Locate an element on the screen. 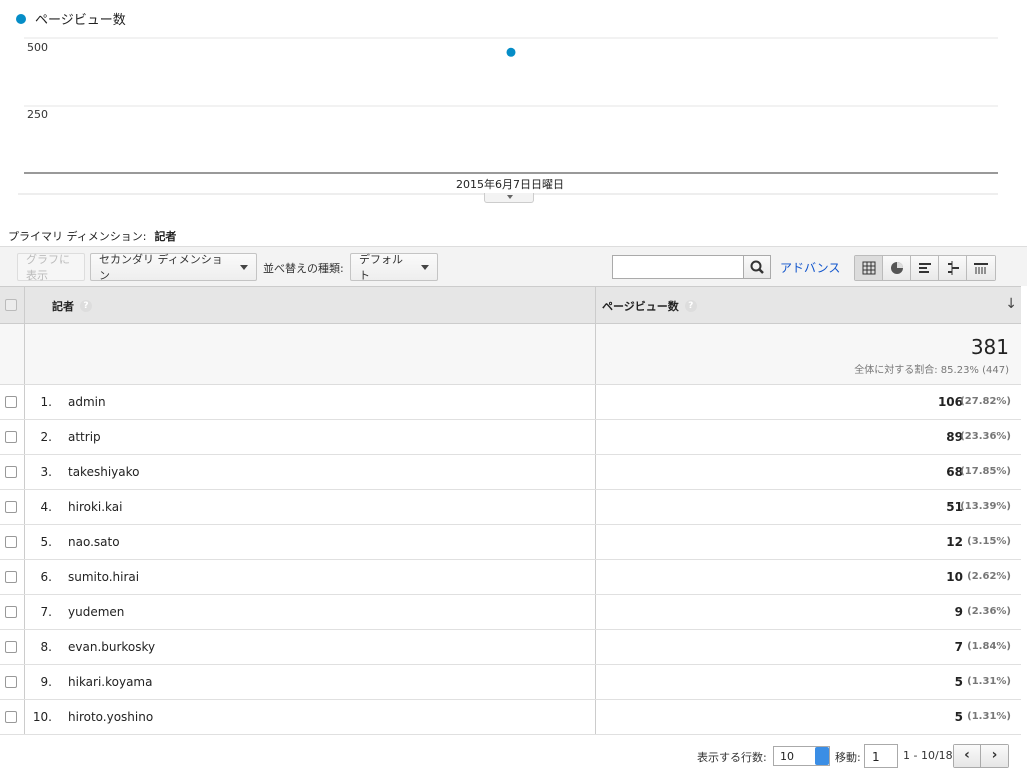  sort-descending-icon: ↓ is located at coordinates (1011, 304).